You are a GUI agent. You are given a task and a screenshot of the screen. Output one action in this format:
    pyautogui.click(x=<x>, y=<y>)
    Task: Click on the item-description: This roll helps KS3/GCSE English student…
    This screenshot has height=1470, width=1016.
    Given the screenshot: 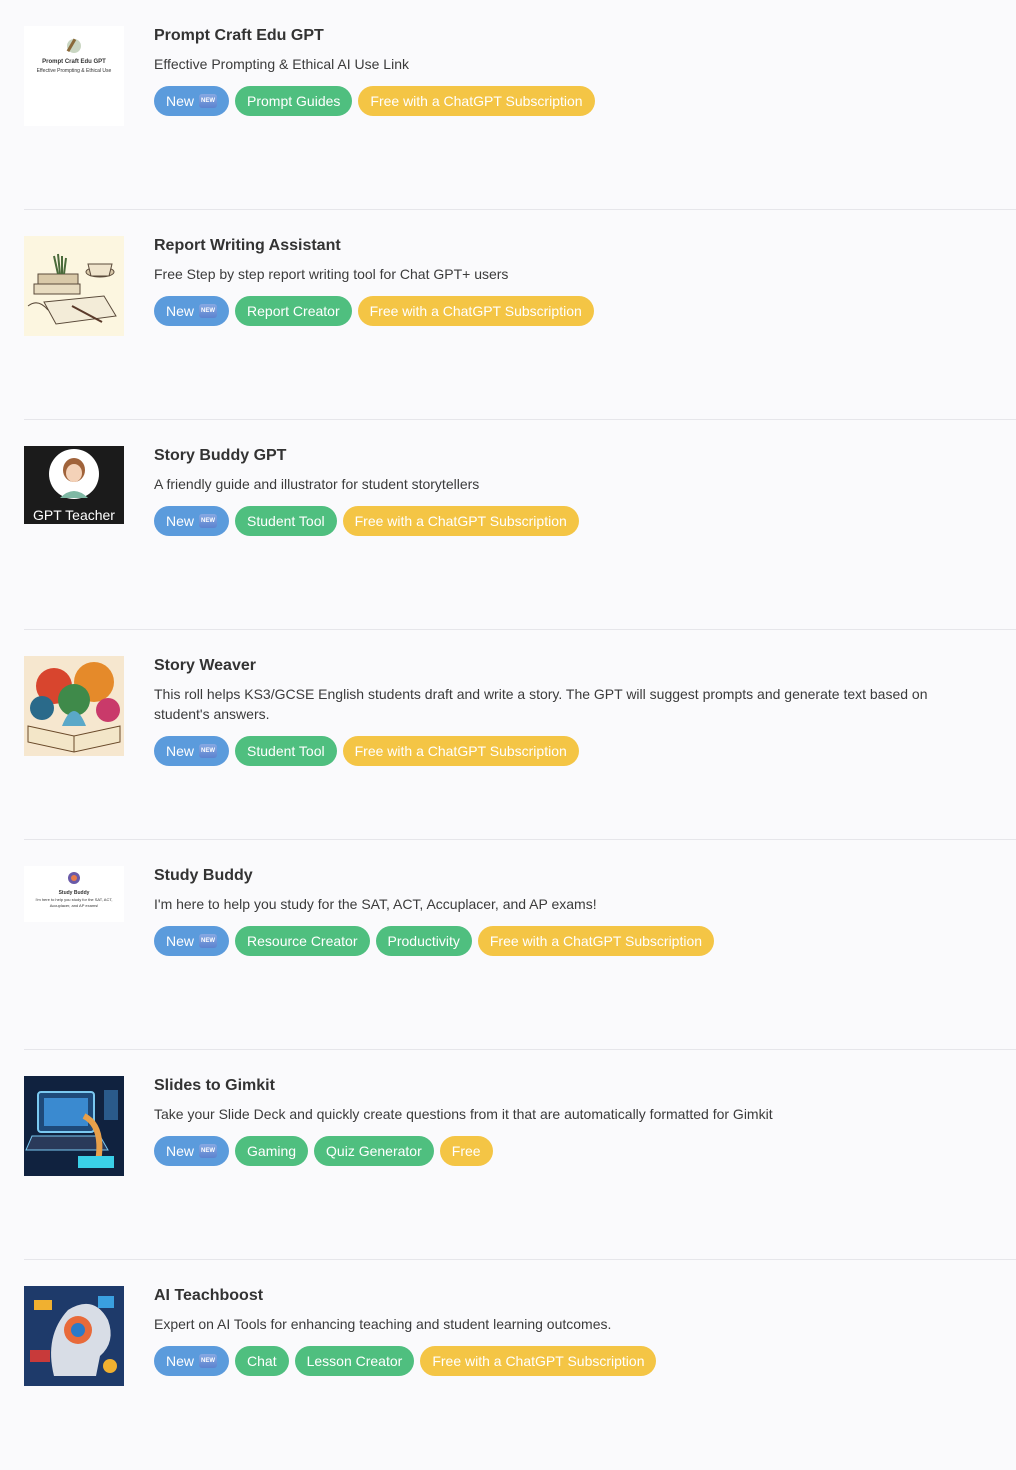 What is the action you would take?
    pyautogui.click(x=541, y=704)
    